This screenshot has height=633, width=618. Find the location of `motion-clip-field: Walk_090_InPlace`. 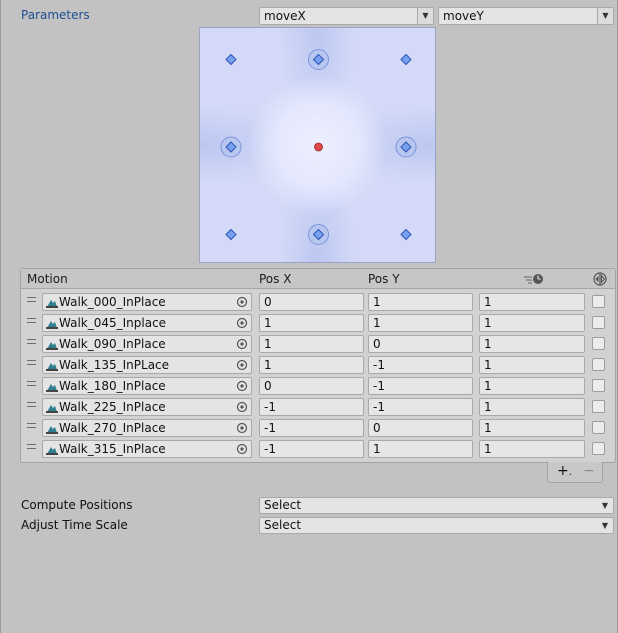

motion-clip-field: Walk_090_InPlace is located at coordinates (147, 344).